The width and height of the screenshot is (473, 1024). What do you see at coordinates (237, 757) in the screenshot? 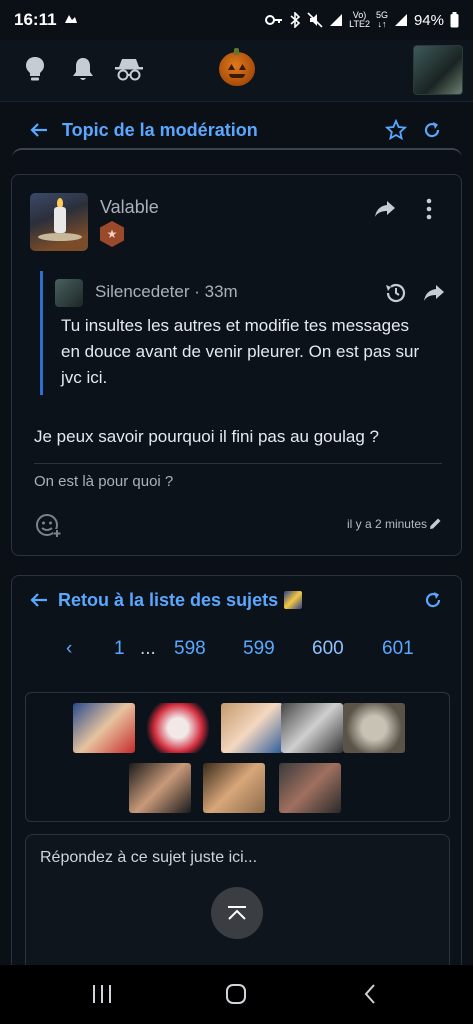
I see `sticker-picker` at bounding box center [237, 757].